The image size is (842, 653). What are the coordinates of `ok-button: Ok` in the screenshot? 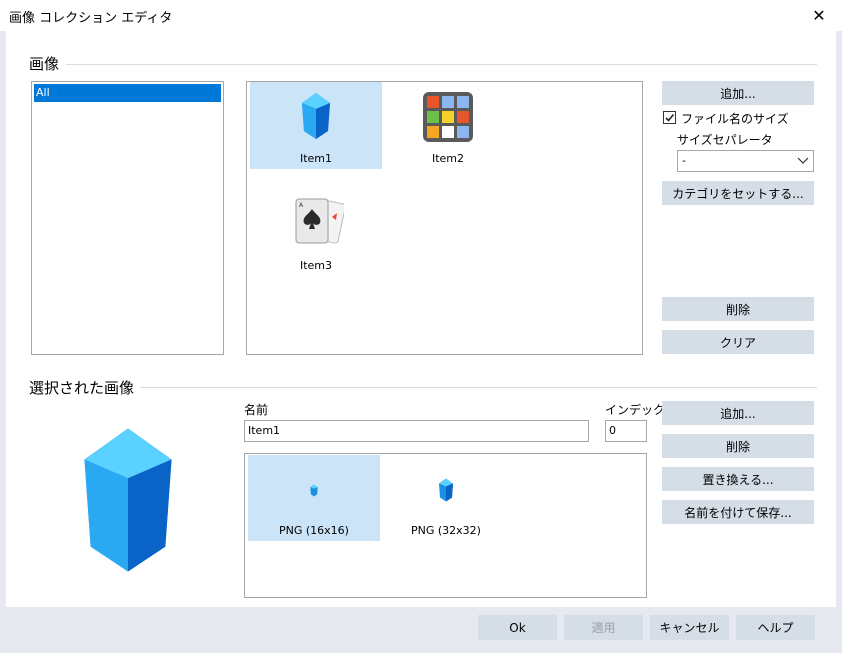 It's located at (517, 627).